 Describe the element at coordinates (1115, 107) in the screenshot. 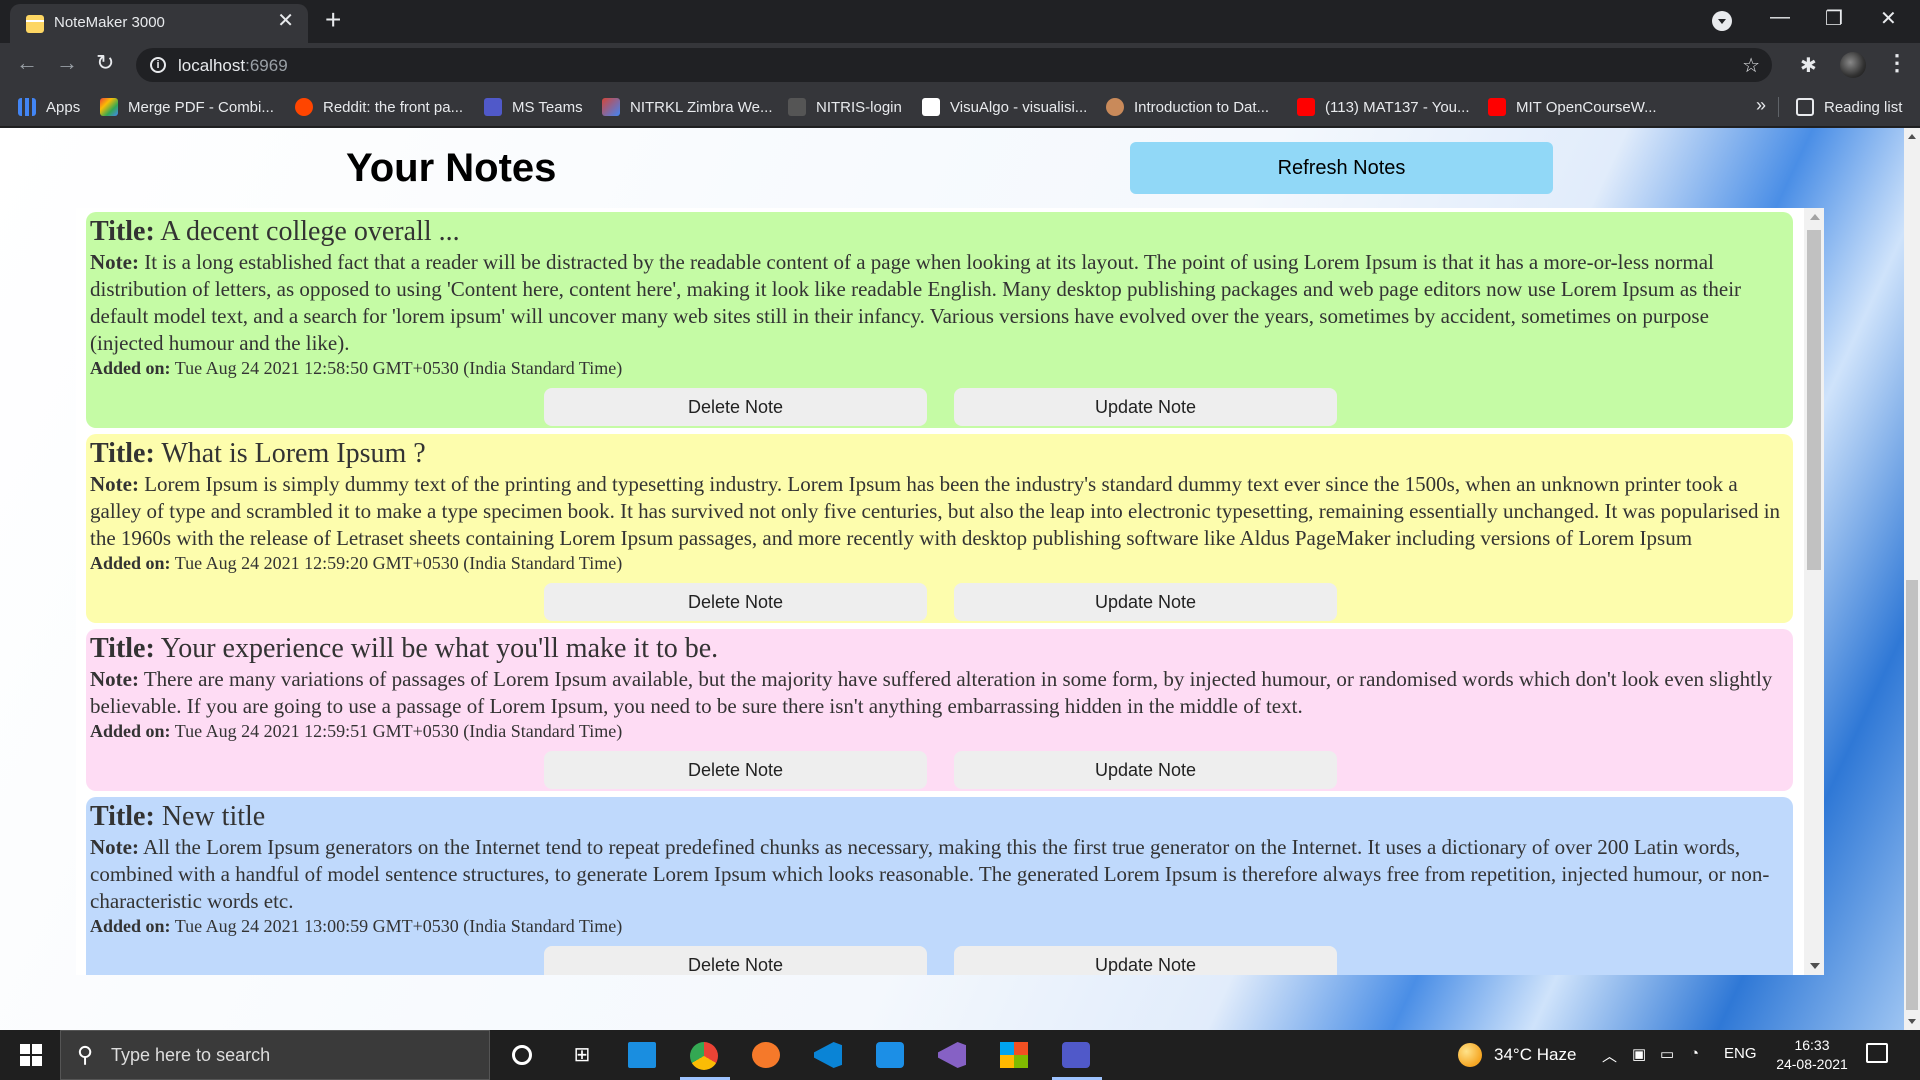

I see `intro-data-icon` at that location.